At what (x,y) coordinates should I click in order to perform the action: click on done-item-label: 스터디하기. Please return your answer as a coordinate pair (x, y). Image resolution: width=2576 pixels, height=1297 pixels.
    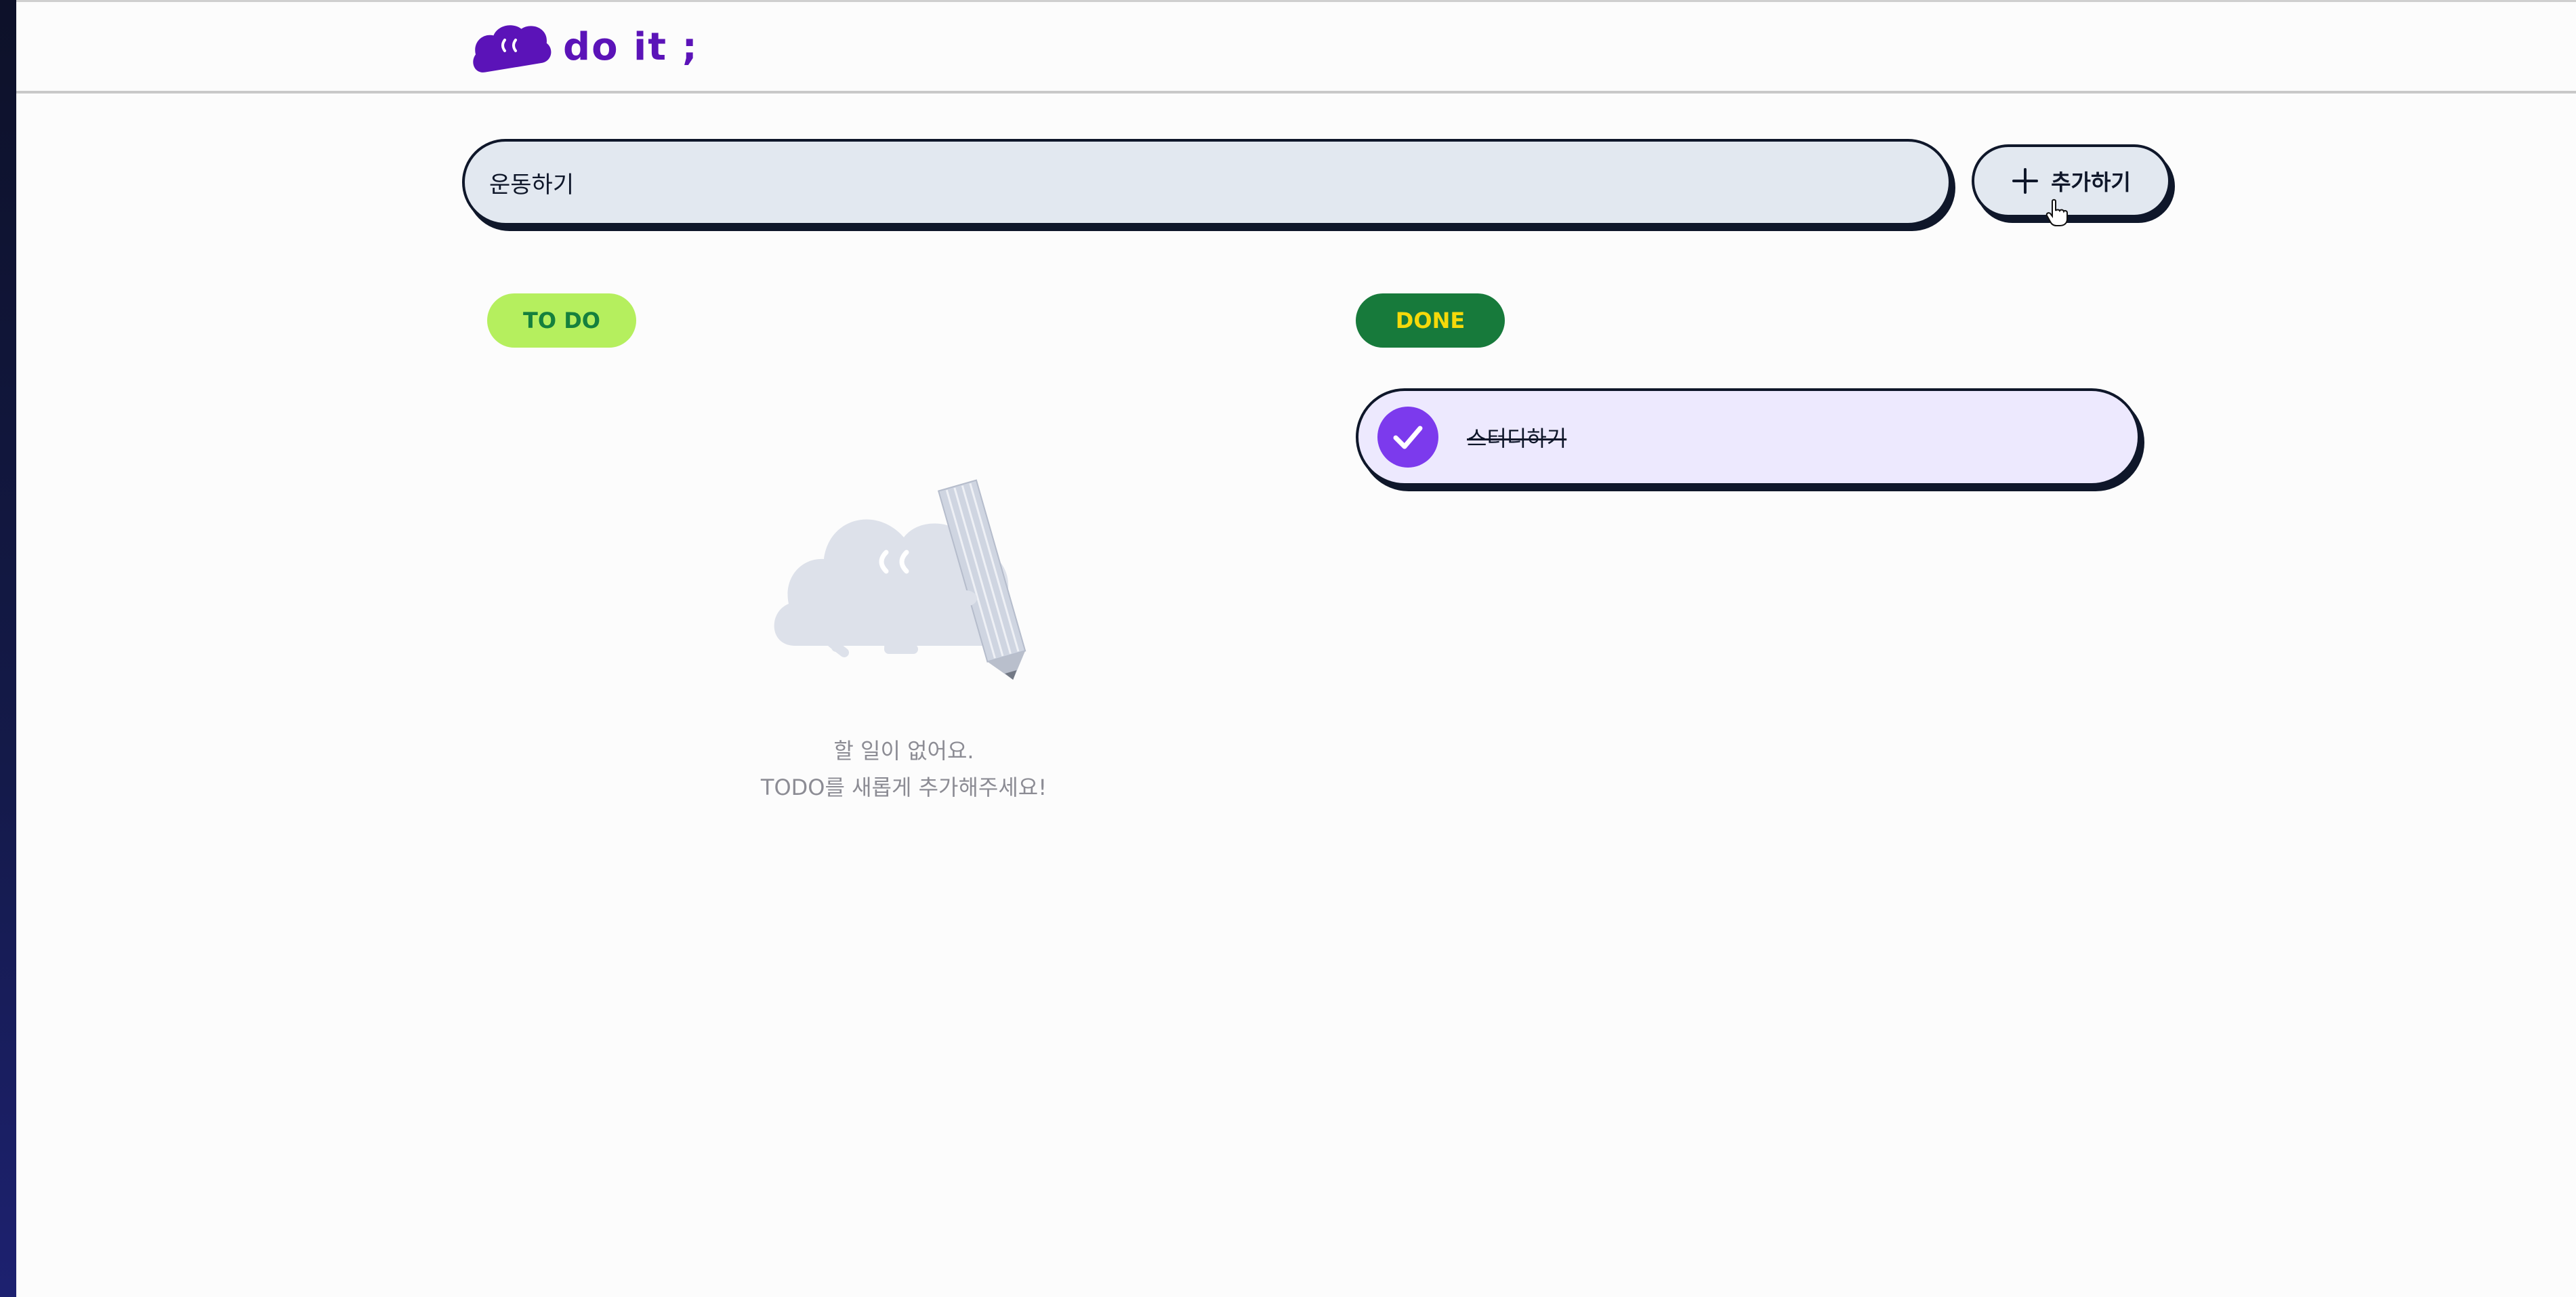
    Looking at the image, I should click on (1517, 438).